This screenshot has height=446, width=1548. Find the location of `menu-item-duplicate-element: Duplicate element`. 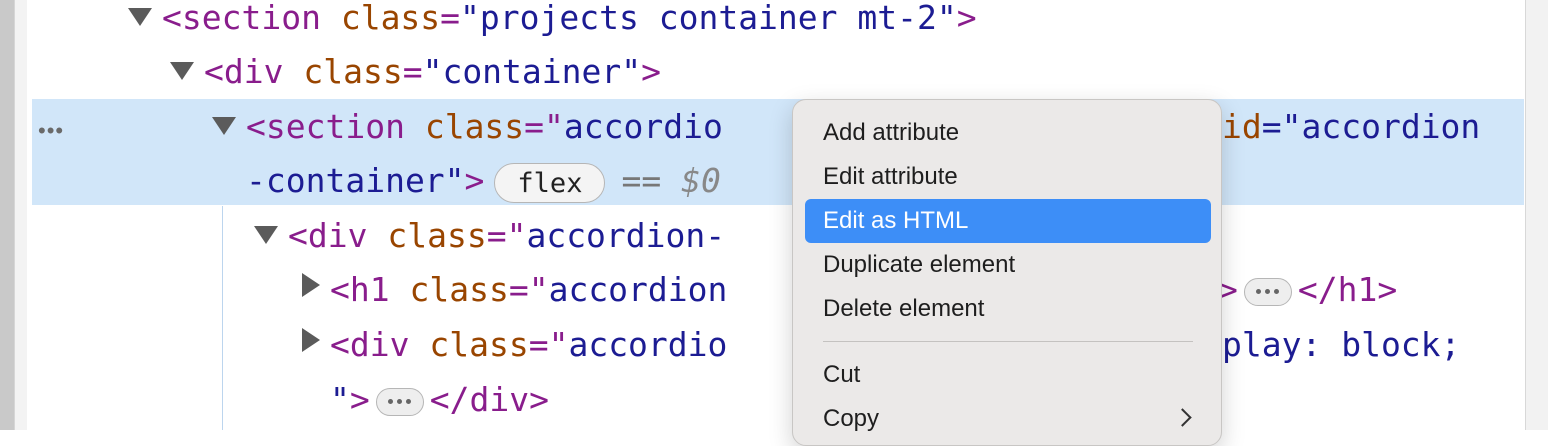

menu-item-duplicate-element: Duplicate element is located at coordinates (1008, 265).